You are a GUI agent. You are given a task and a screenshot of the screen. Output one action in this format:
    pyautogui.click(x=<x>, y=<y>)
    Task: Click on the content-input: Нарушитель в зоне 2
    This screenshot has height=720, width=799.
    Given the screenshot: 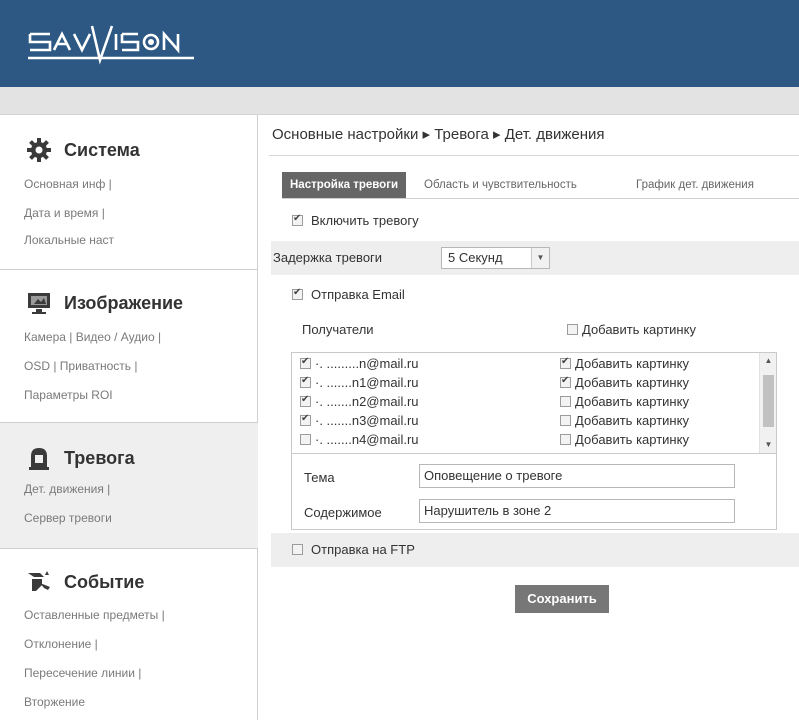 What is the action you would take?
    pyautogui.click(x=577, y=511)
    